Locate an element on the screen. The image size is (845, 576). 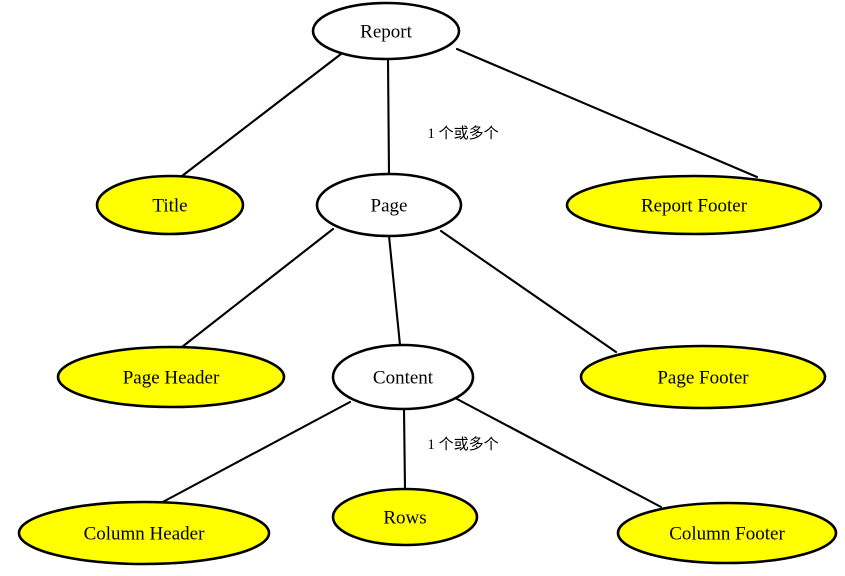
node-report: Report is located at coordinates (386, 31).